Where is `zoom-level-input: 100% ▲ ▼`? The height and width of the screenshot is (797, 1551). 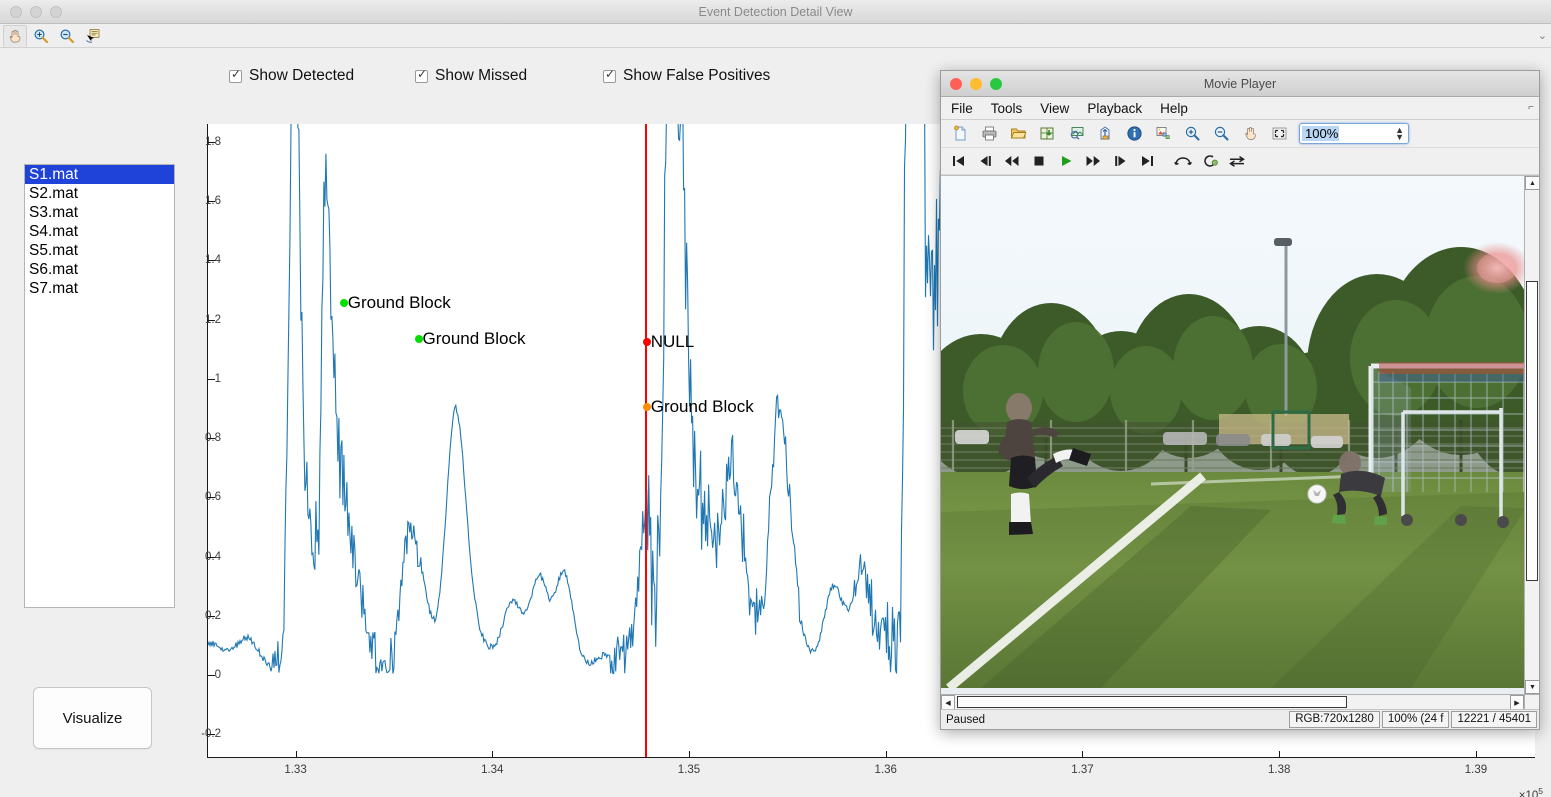
zoom-level-input: 100% ▲ ▼ is located at coordinates (1354, 133).